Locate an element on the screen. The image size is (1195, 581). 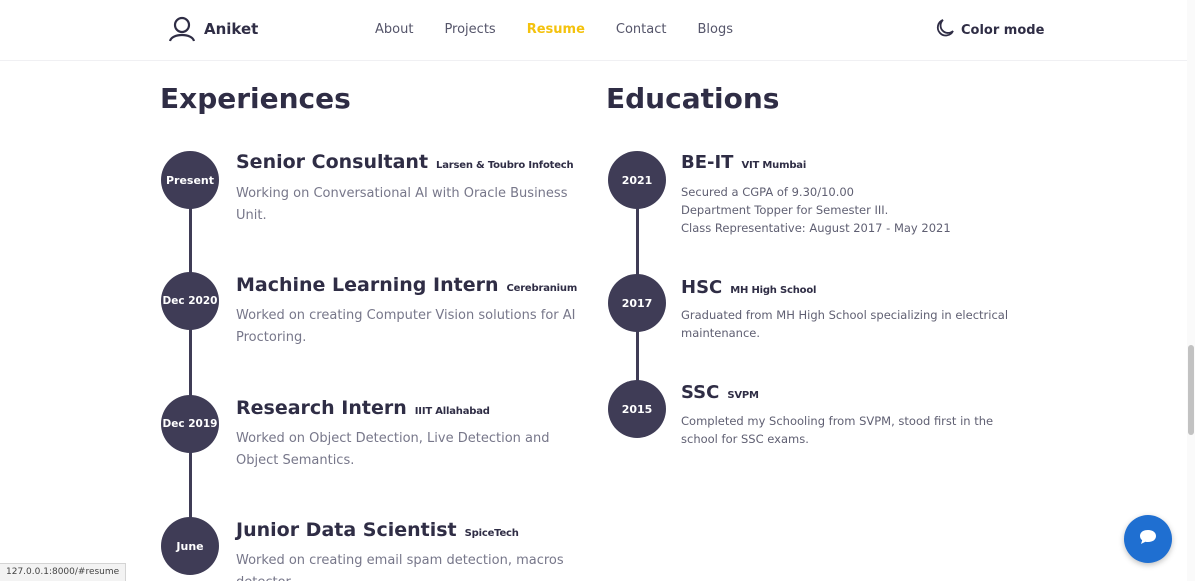
degree-title: SSC is located at coordinates (700, 392).